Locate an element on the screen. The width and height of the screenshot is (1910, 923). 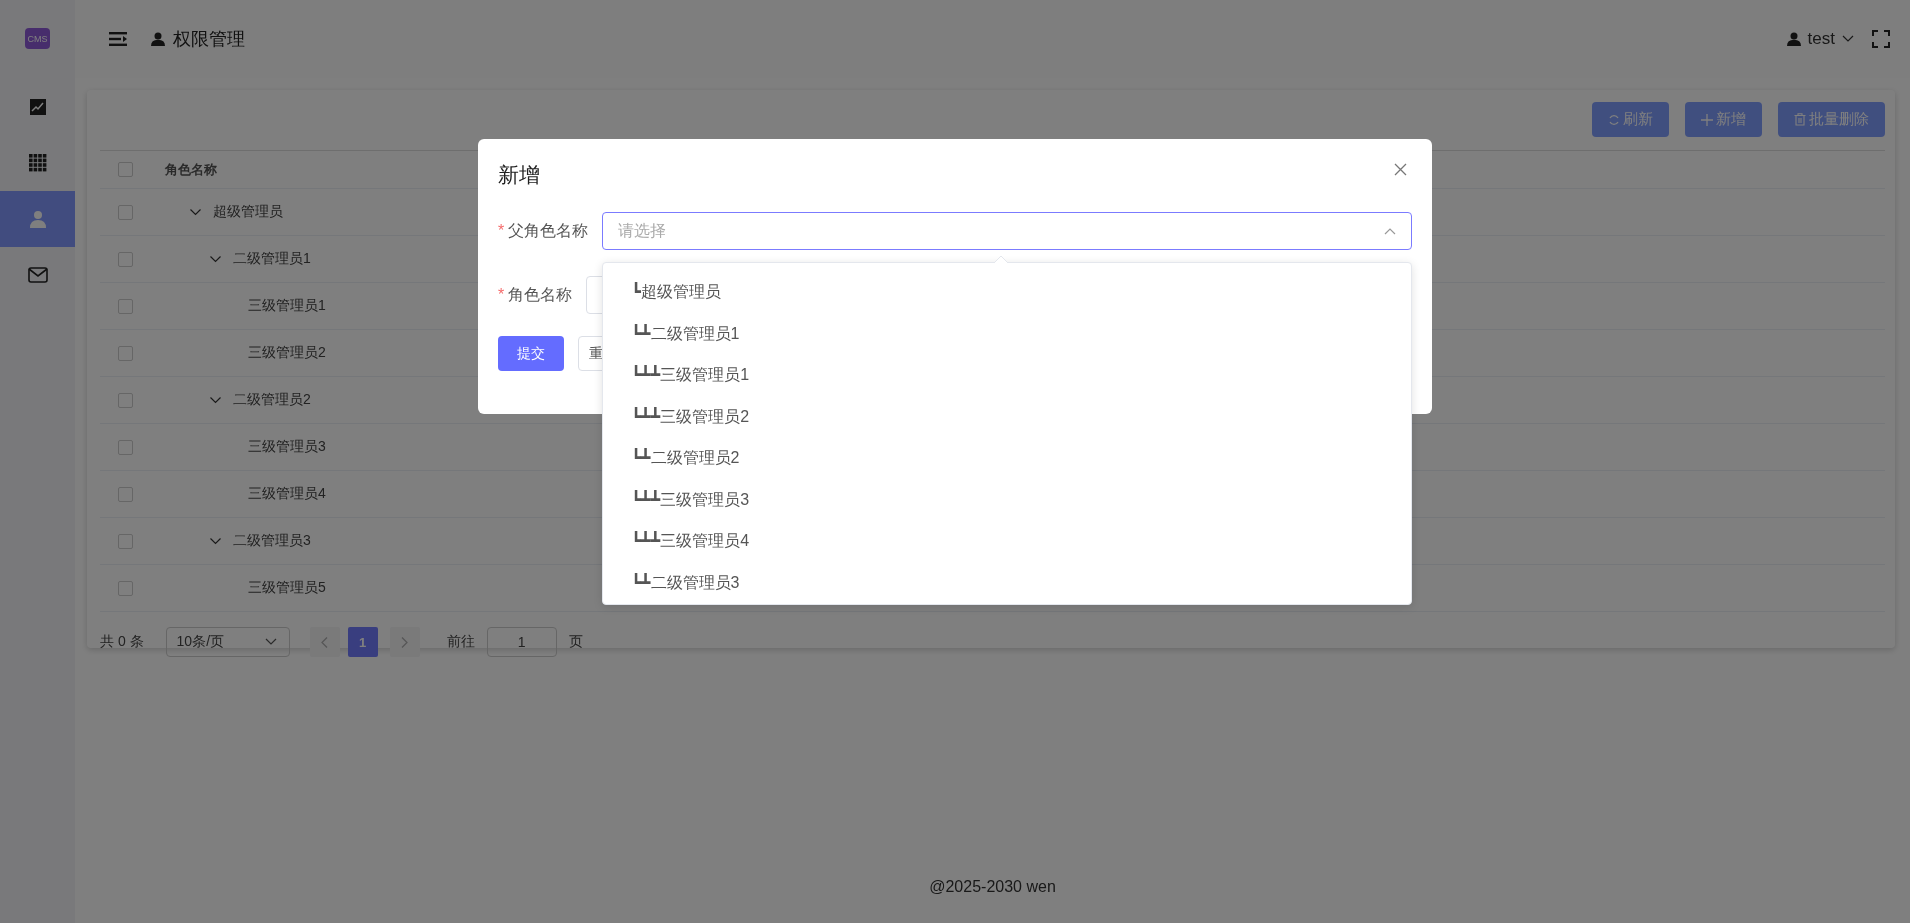
field-label: 角色名称 is located at coordinates (540, 294).